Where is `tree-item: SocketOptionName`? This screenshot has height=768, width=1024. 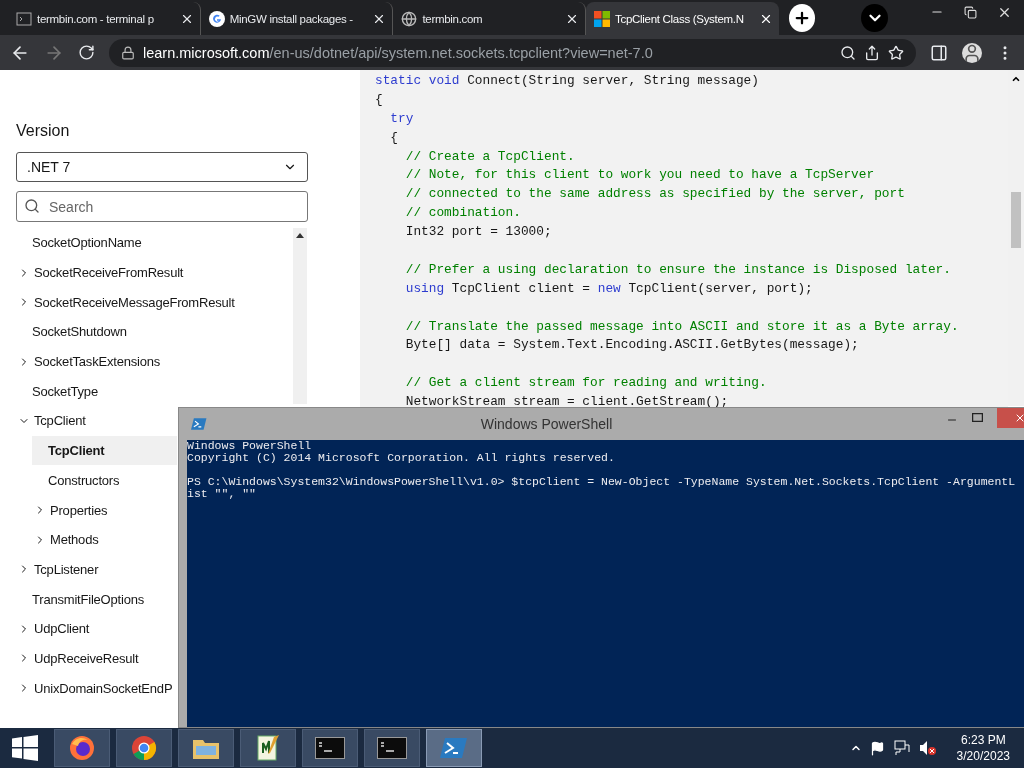
tree-item: SocketOptionName is located at coordinates (79, 243).